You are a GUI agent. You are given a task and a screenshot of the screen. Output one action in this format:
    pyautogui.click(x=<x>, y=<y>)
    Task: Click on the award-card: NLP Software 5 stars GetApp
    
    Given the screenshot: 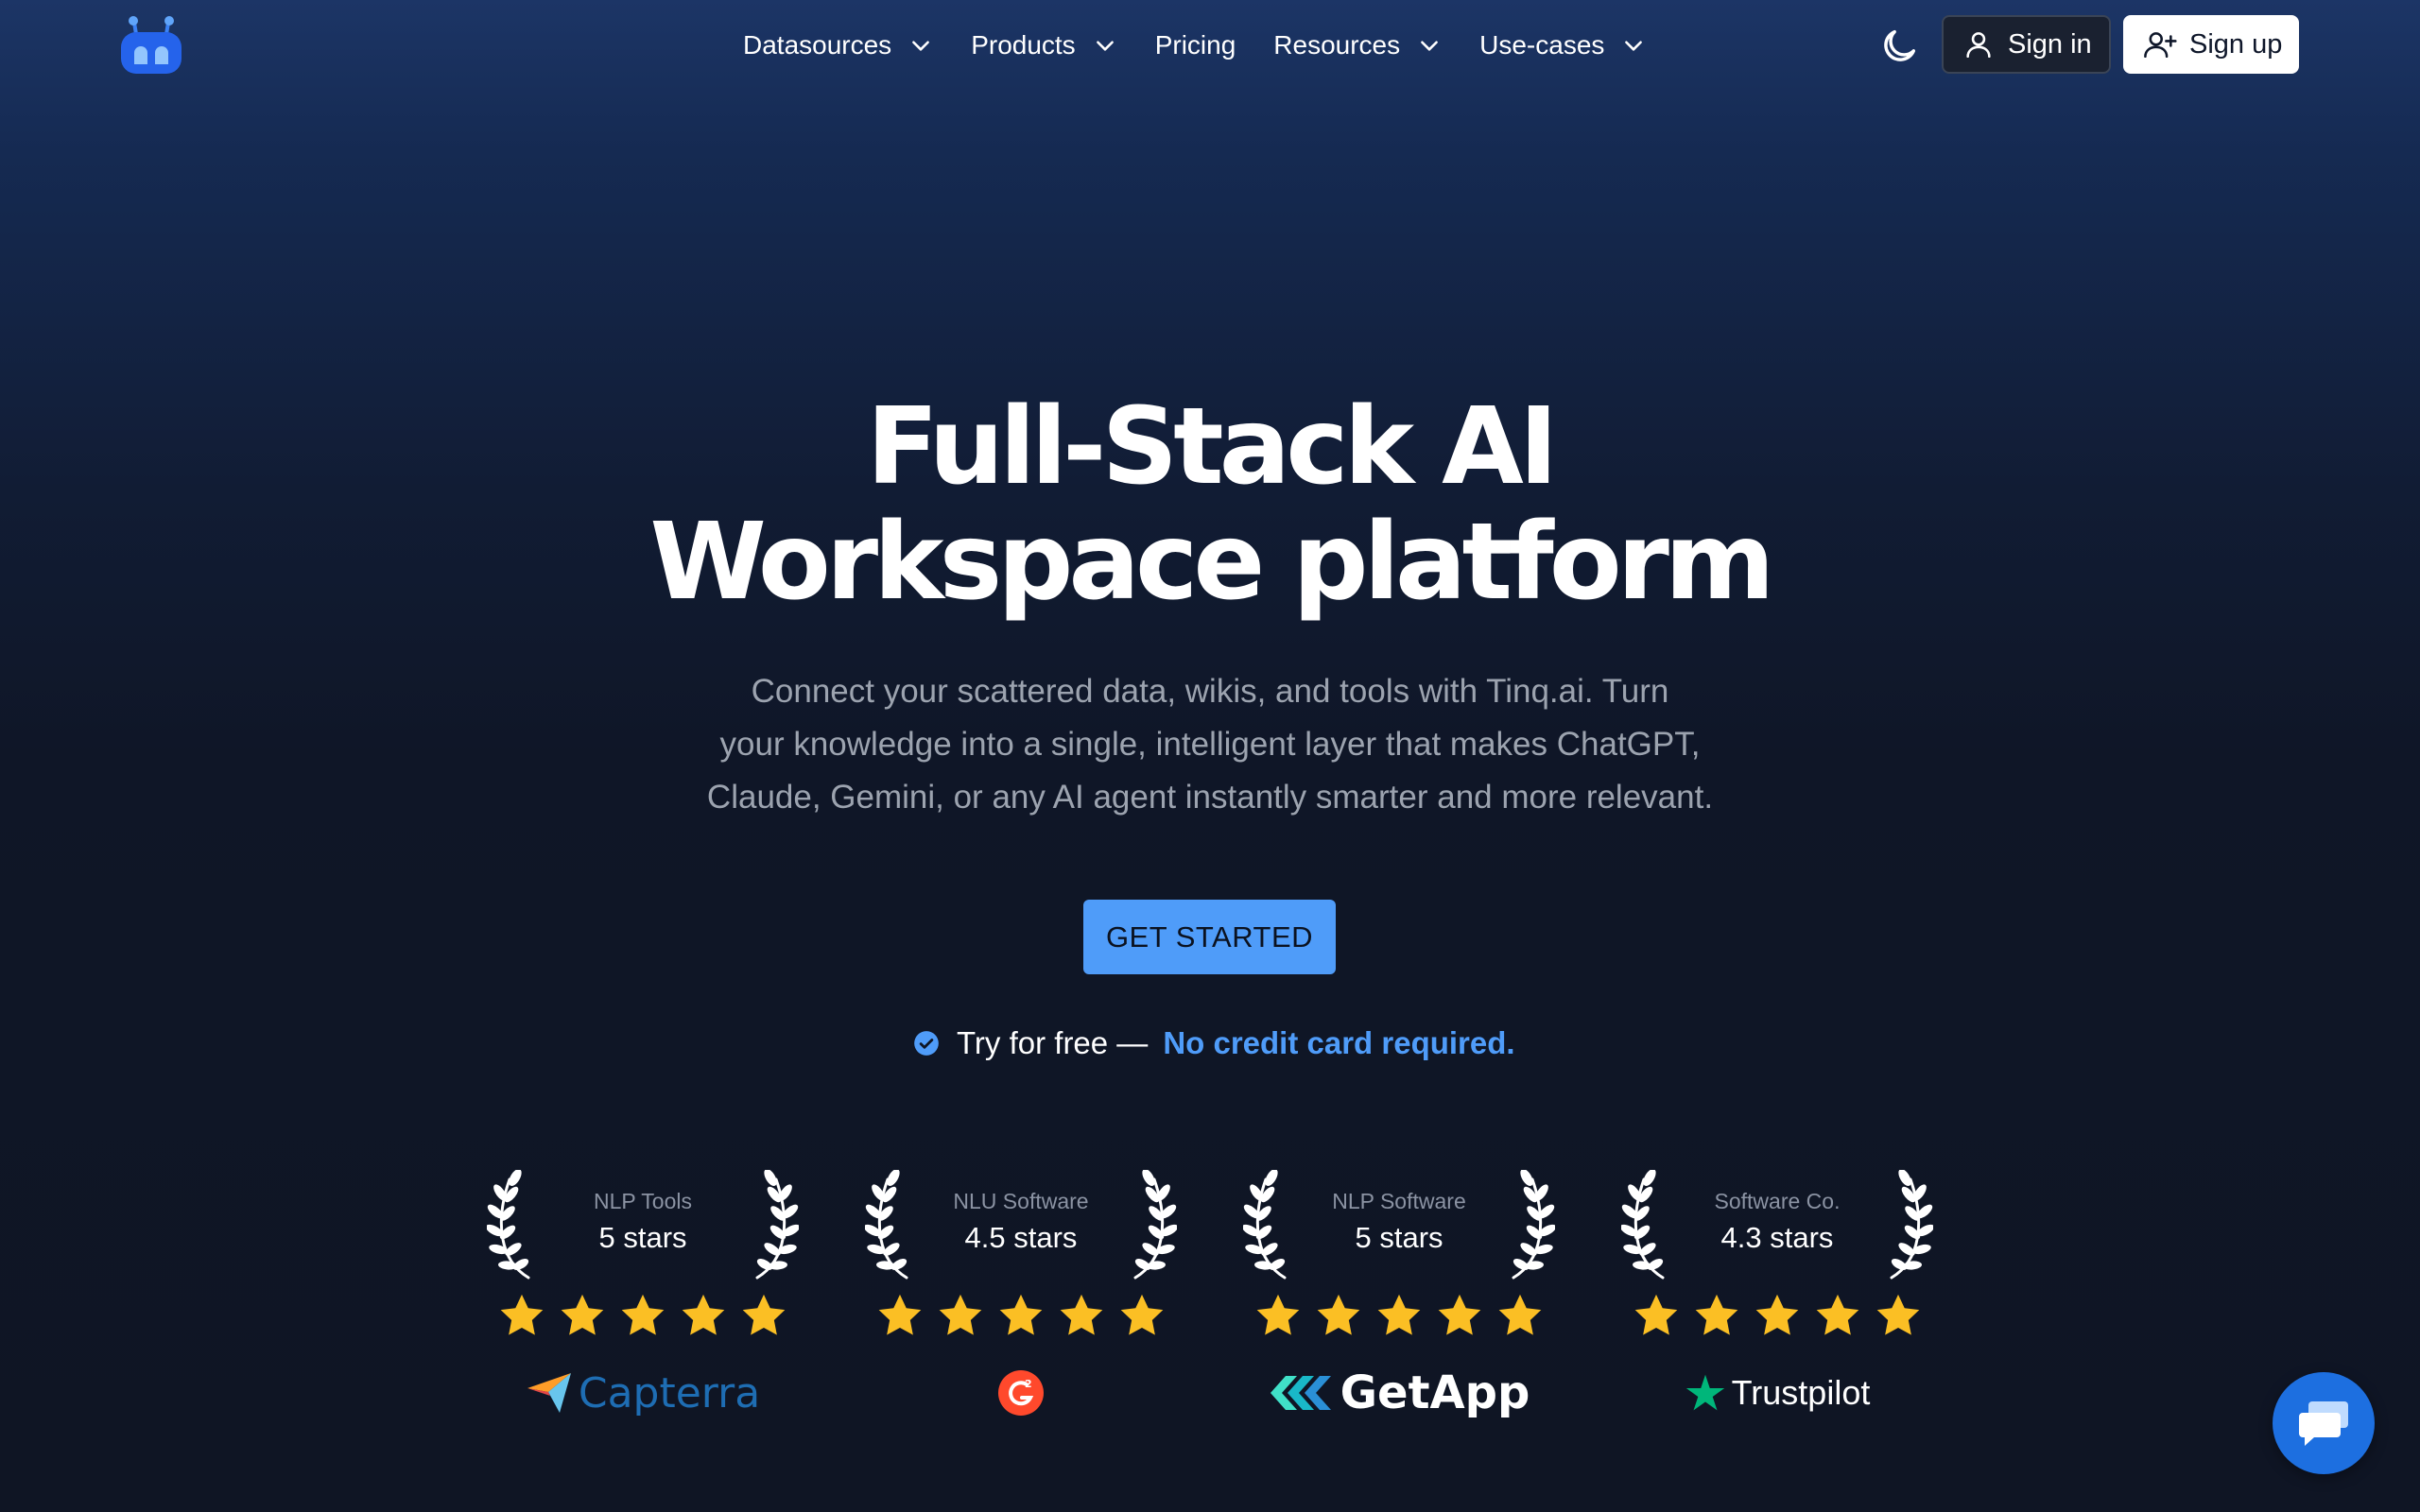 What is the action you would take?
    pyautogui.click(x=1399, y=1296)
    